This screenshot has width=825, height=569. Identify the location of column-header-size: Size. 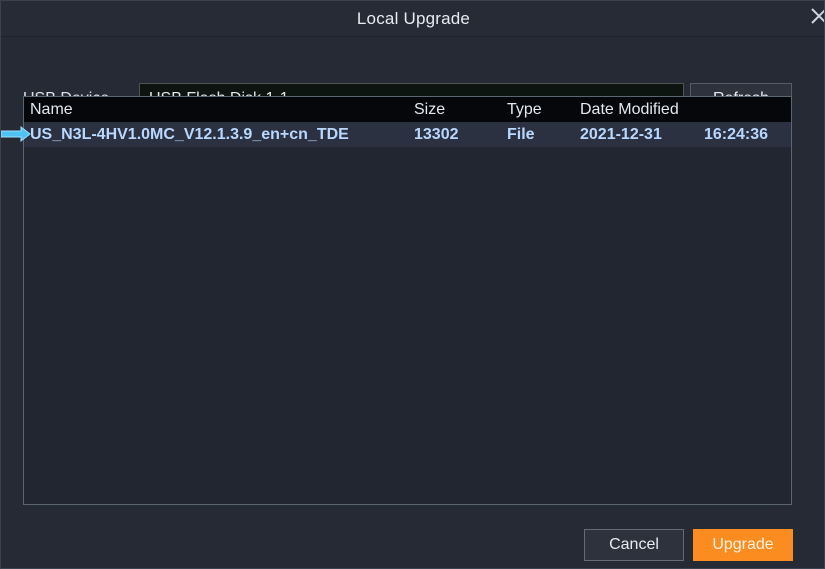
(430, 109).